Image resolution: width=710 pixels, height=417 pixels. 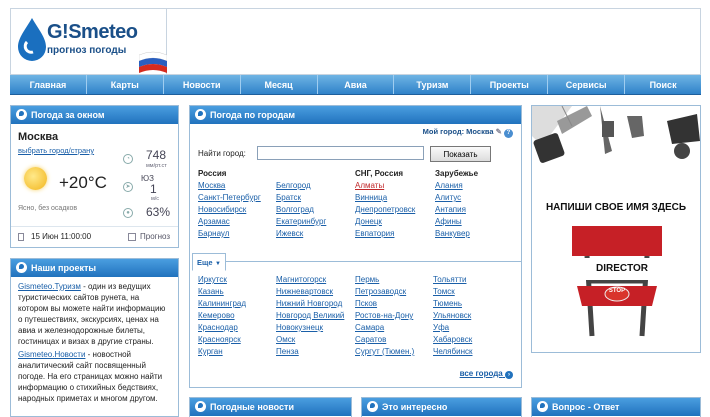 I want to click on wrench-icon: ✎, so click(x=499, y=131).